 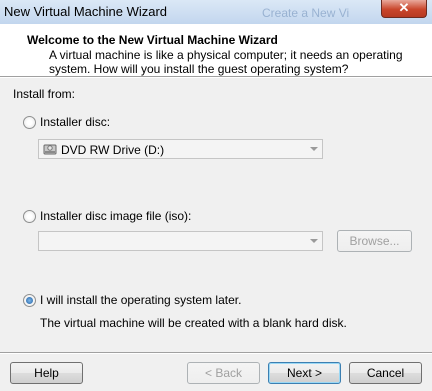 I want to click on back-button: < Back, so click(x=223, y=373).